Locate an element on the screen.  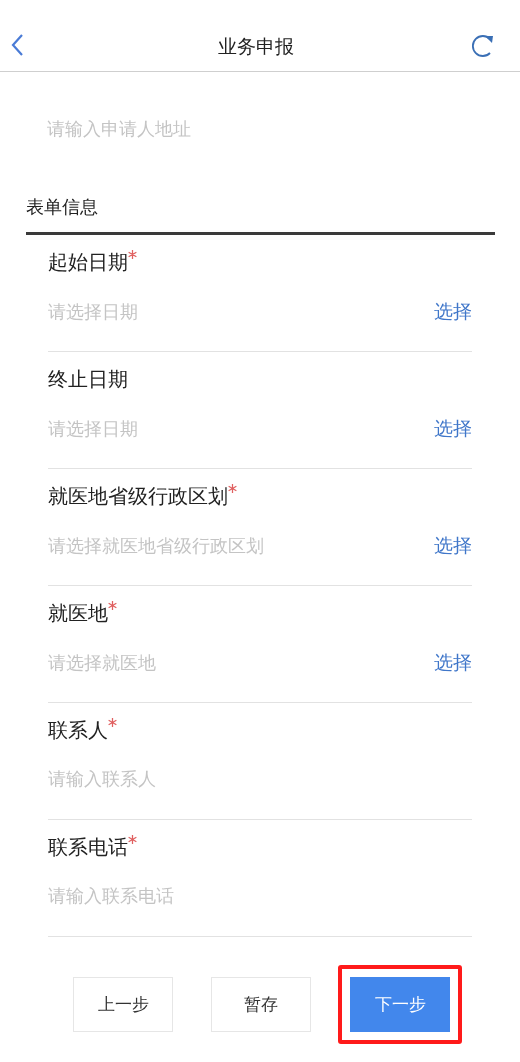
field-label: 就医地 is located at coordinates (78, 613).